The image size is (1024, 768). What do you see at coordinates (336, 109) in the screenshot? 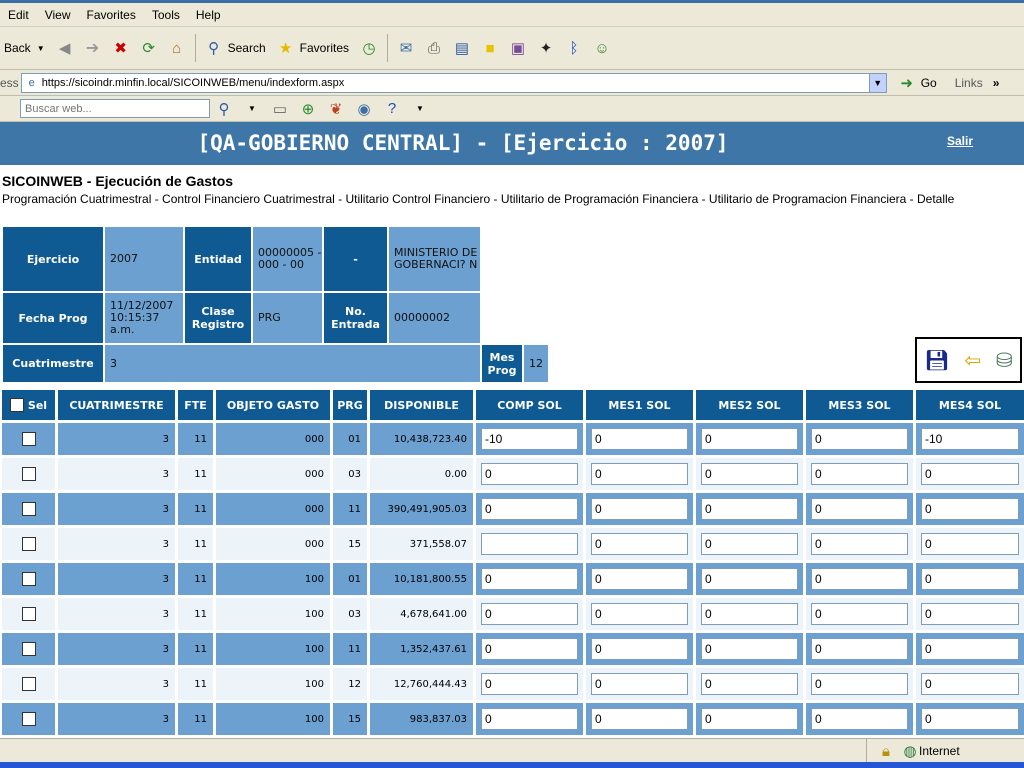
I see `messenger-butterfly-icon: ❦` at bounding box center [336, 109].